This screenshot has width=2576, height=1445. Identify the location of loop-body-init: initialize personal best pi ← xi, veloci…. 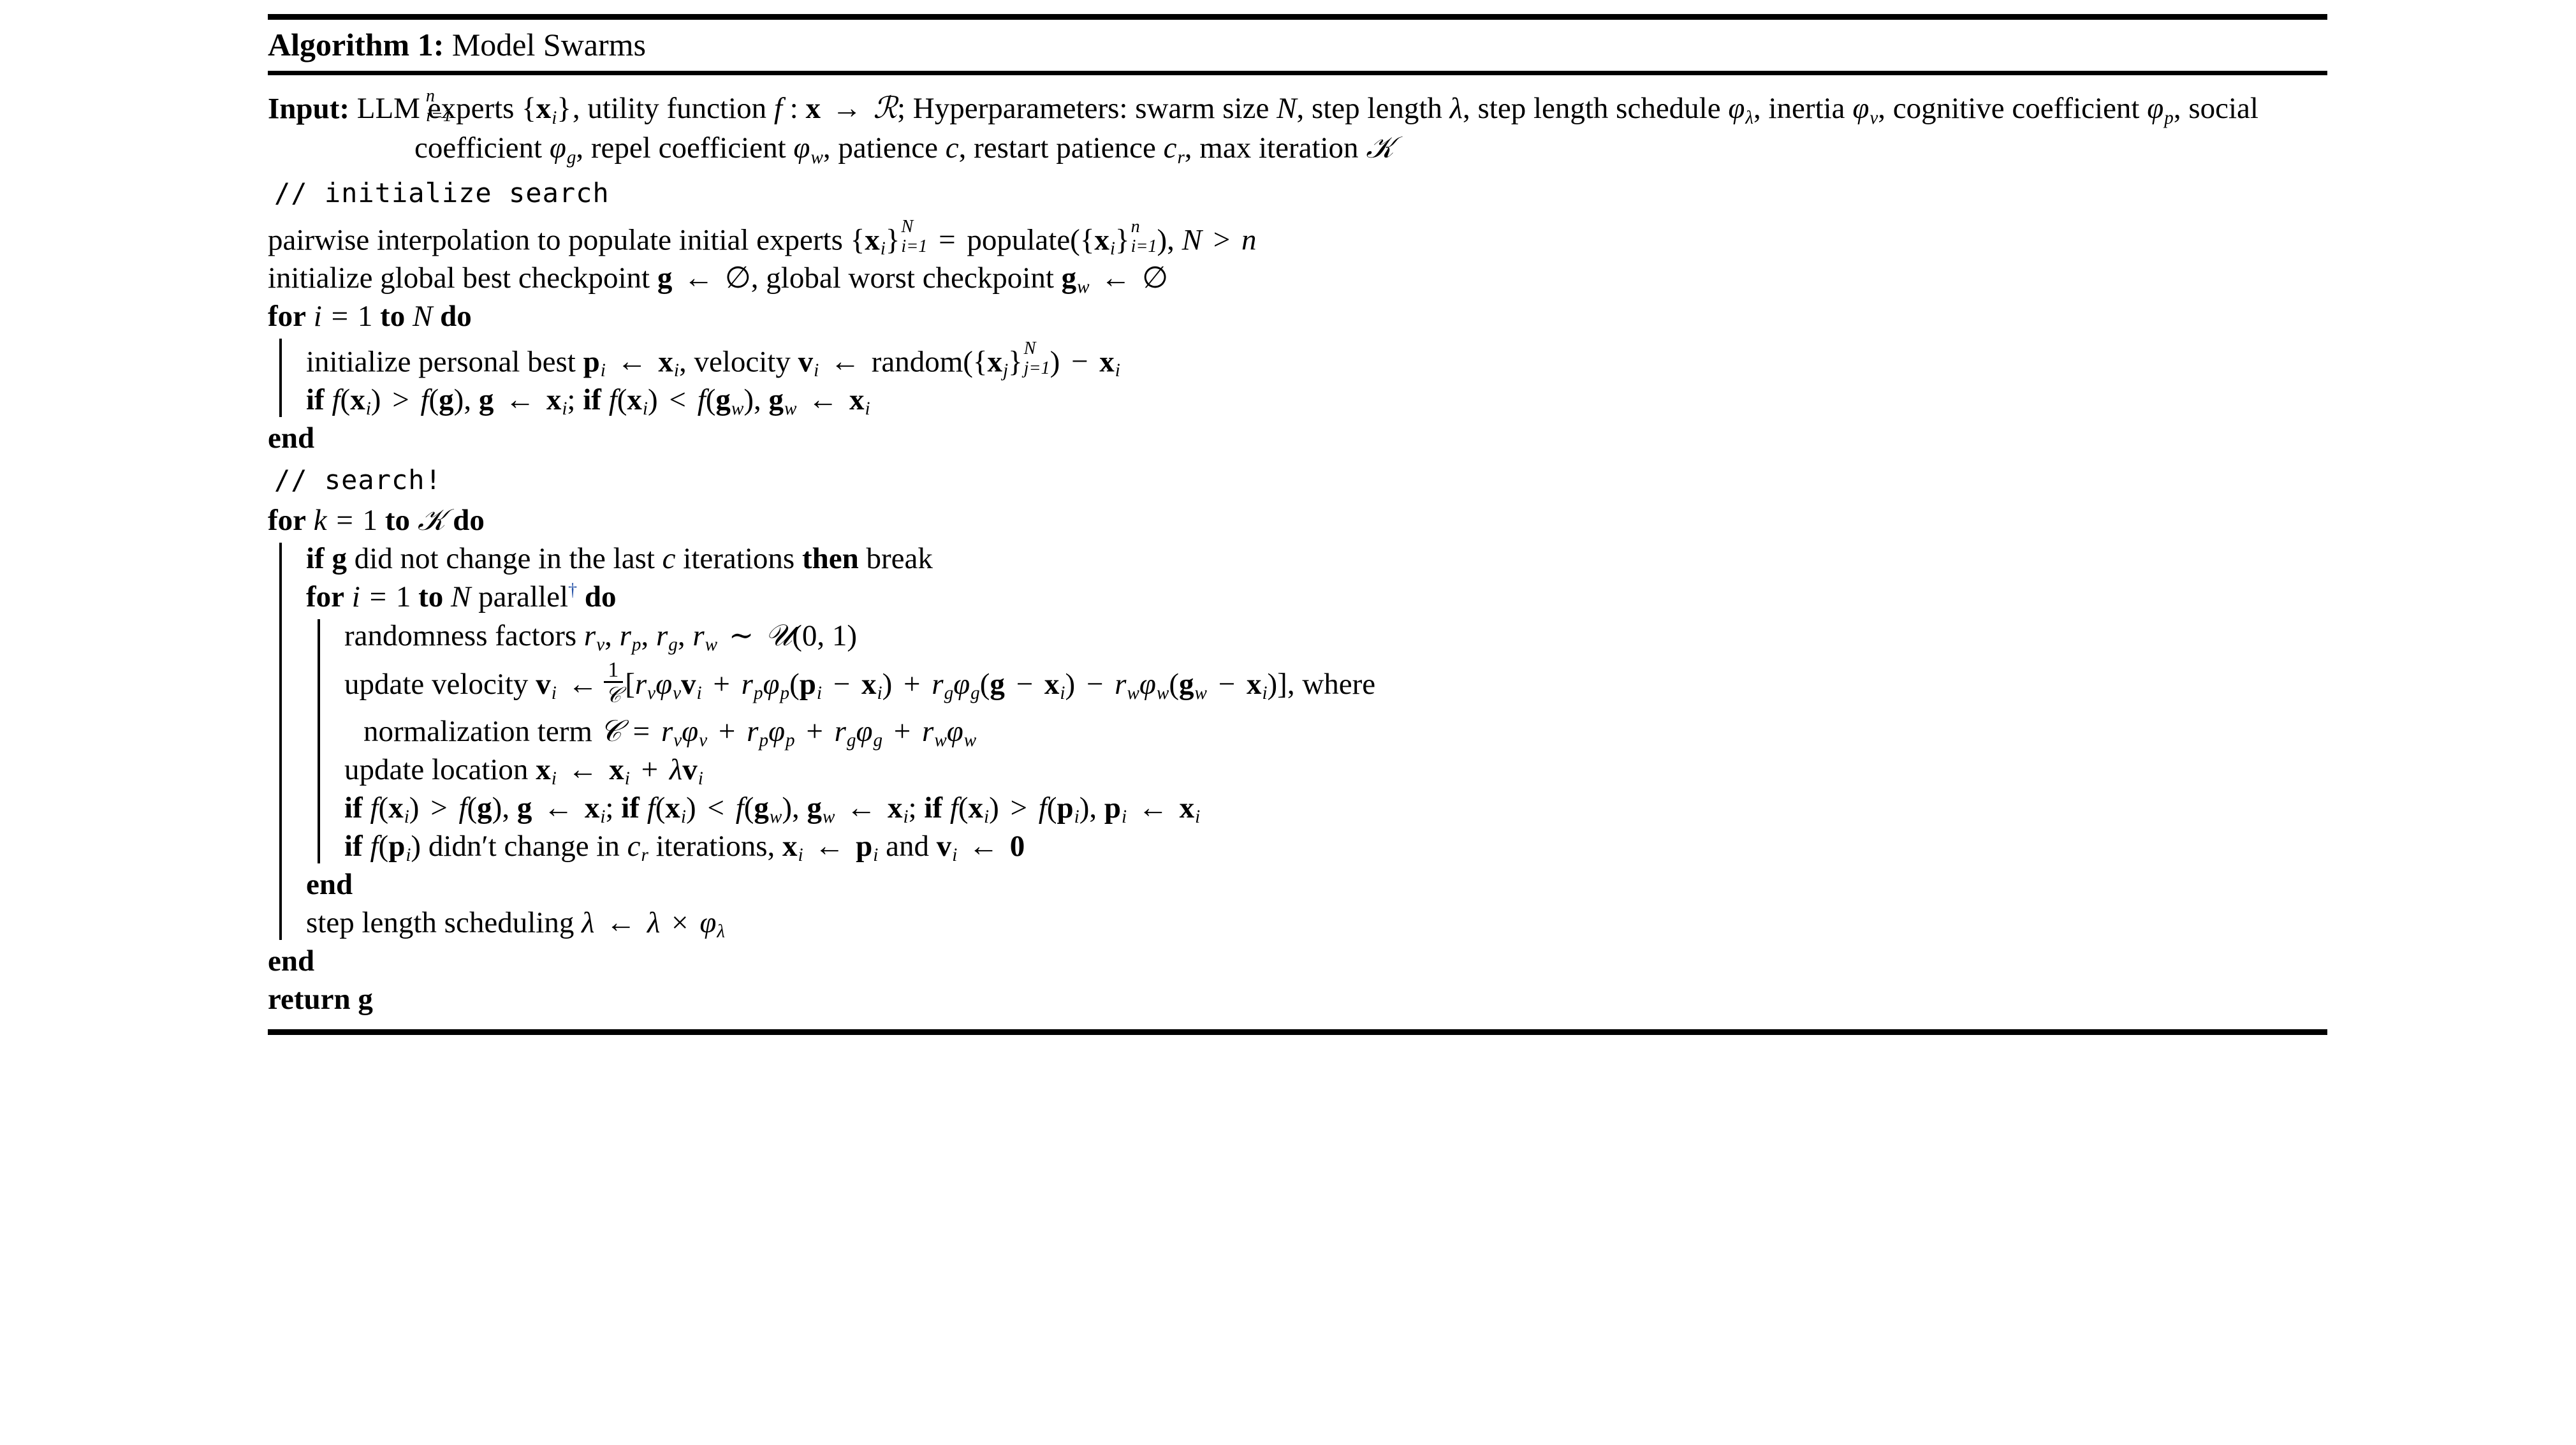
(1297, 378).